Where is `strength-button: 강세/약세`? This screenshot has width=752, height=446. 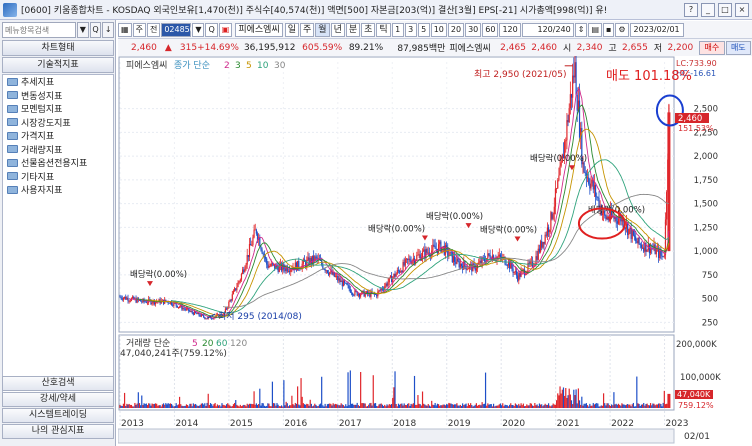
strength-button: 강세/약세 is located at coordinates (58, 399).